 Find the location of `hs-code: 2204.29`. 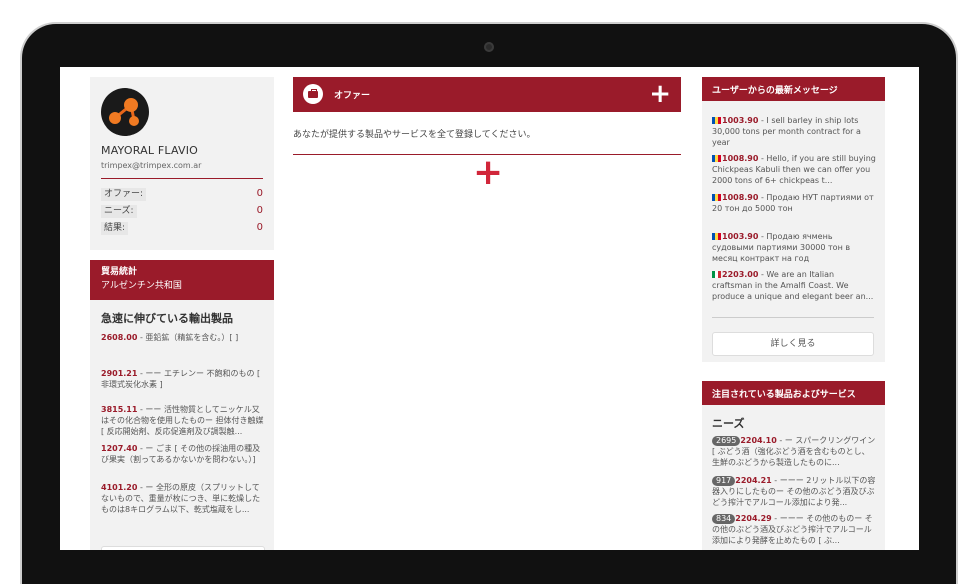

hs-code: 2204.29 is located at coordinates (753, 518).